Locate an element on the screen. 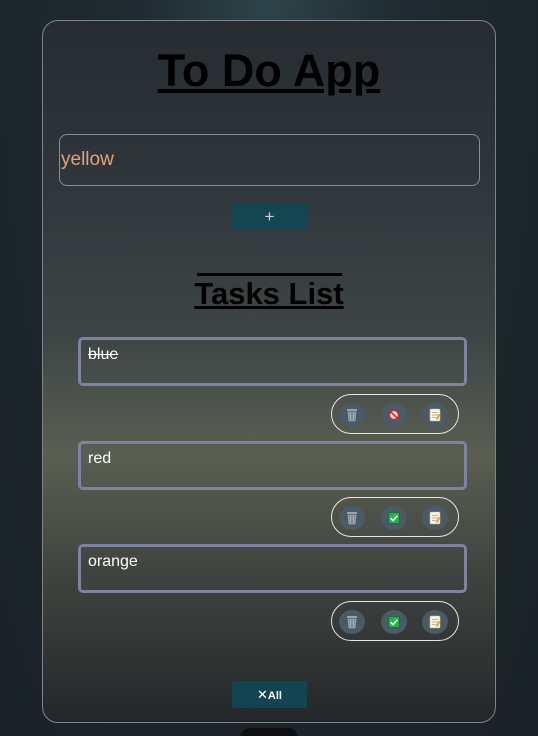  clear-all-button: ✕All is located at coordinates (269, 694).